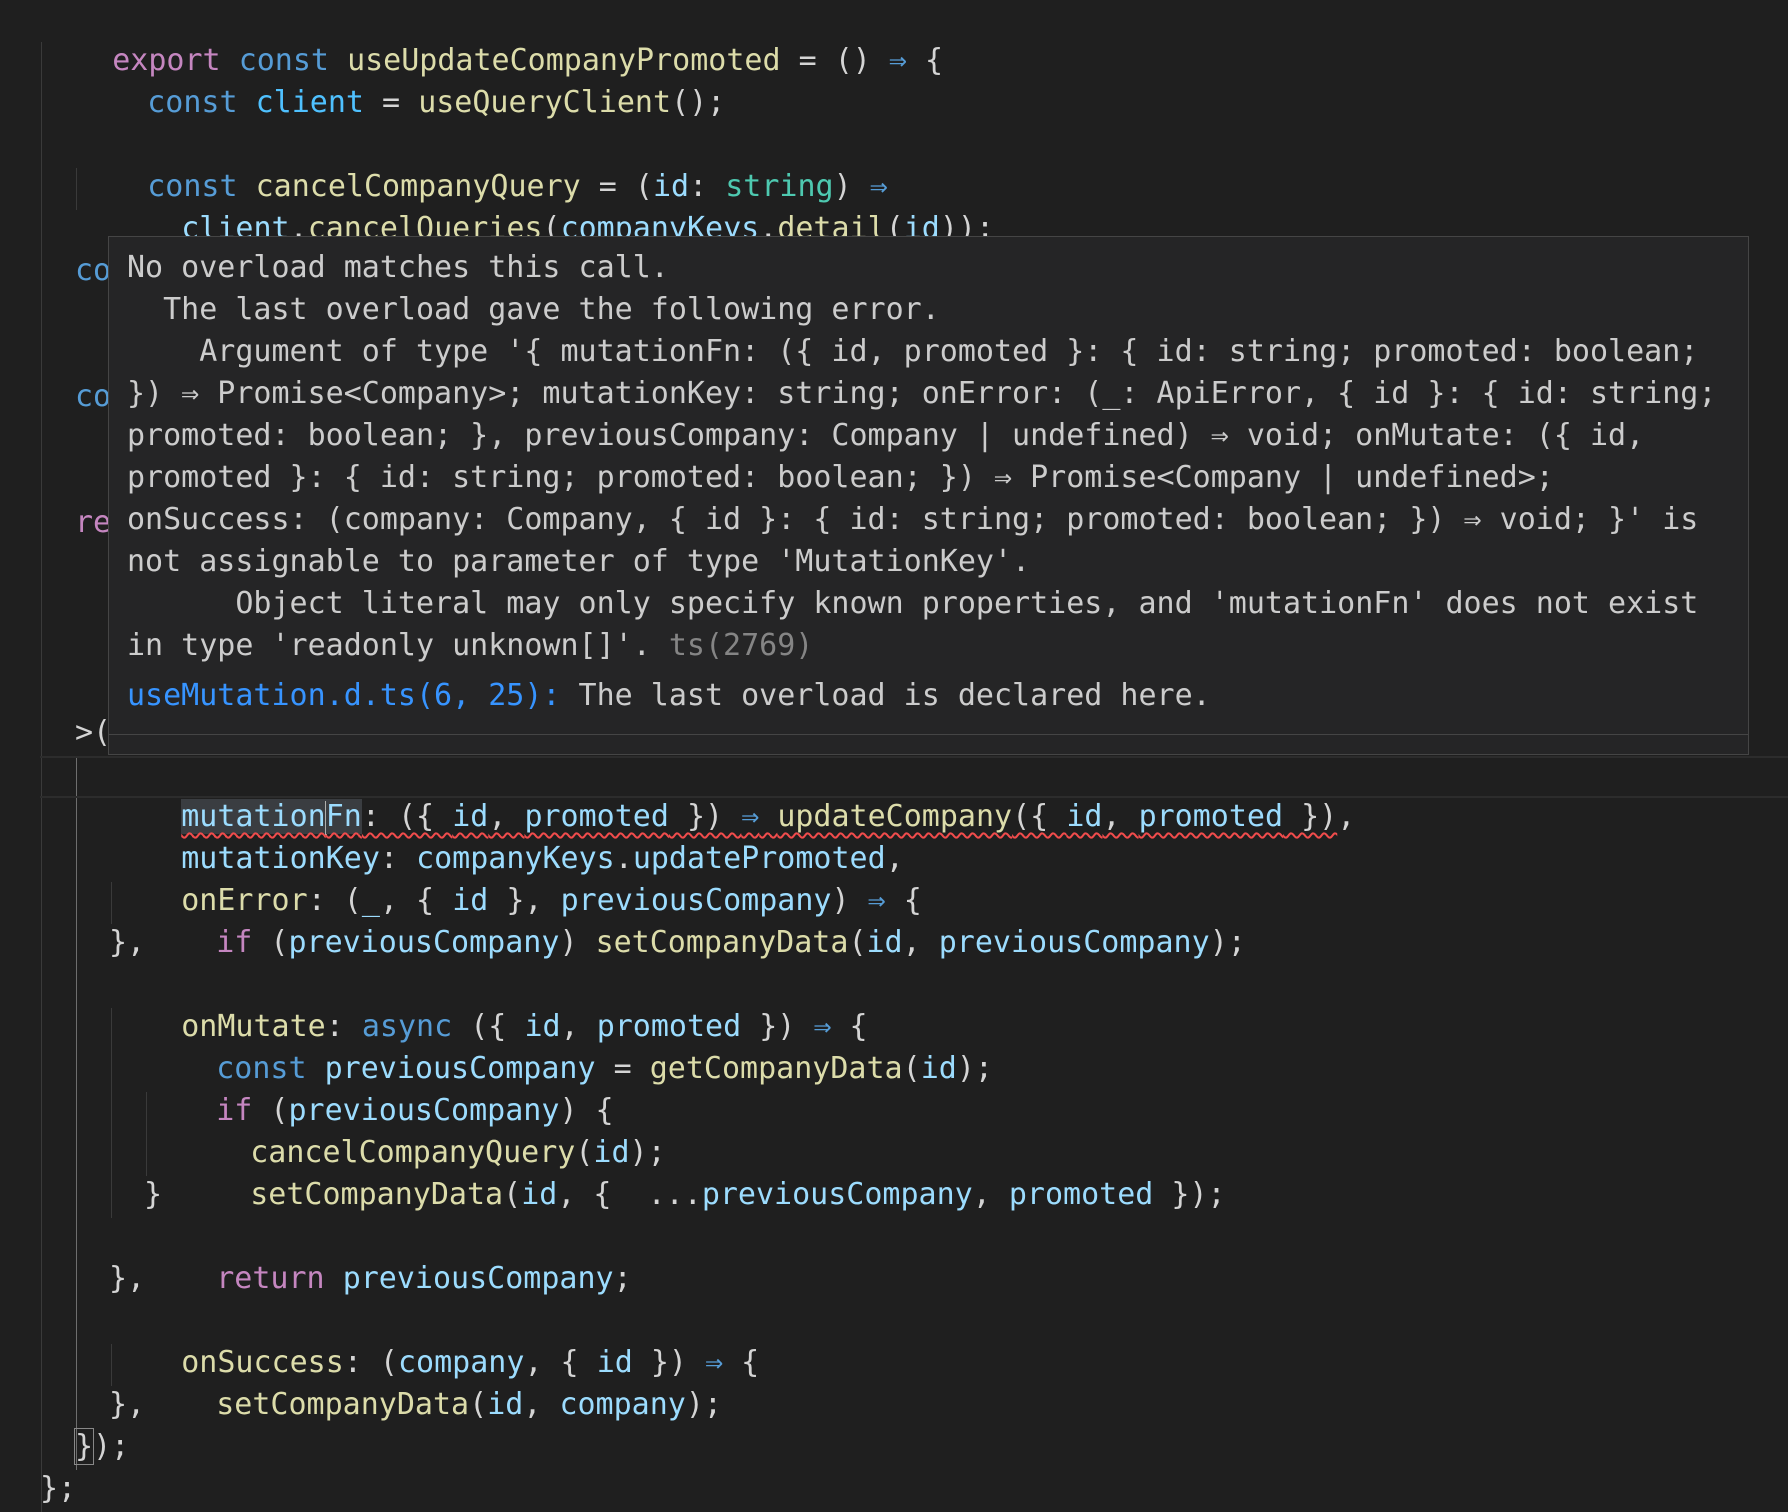 This screenshot has width=1788, height=1512. What do you see at coordinates (885, 695) in the screenshot?
I see `related-text: The last overload is declared here.` at bounding box center [885, 695].